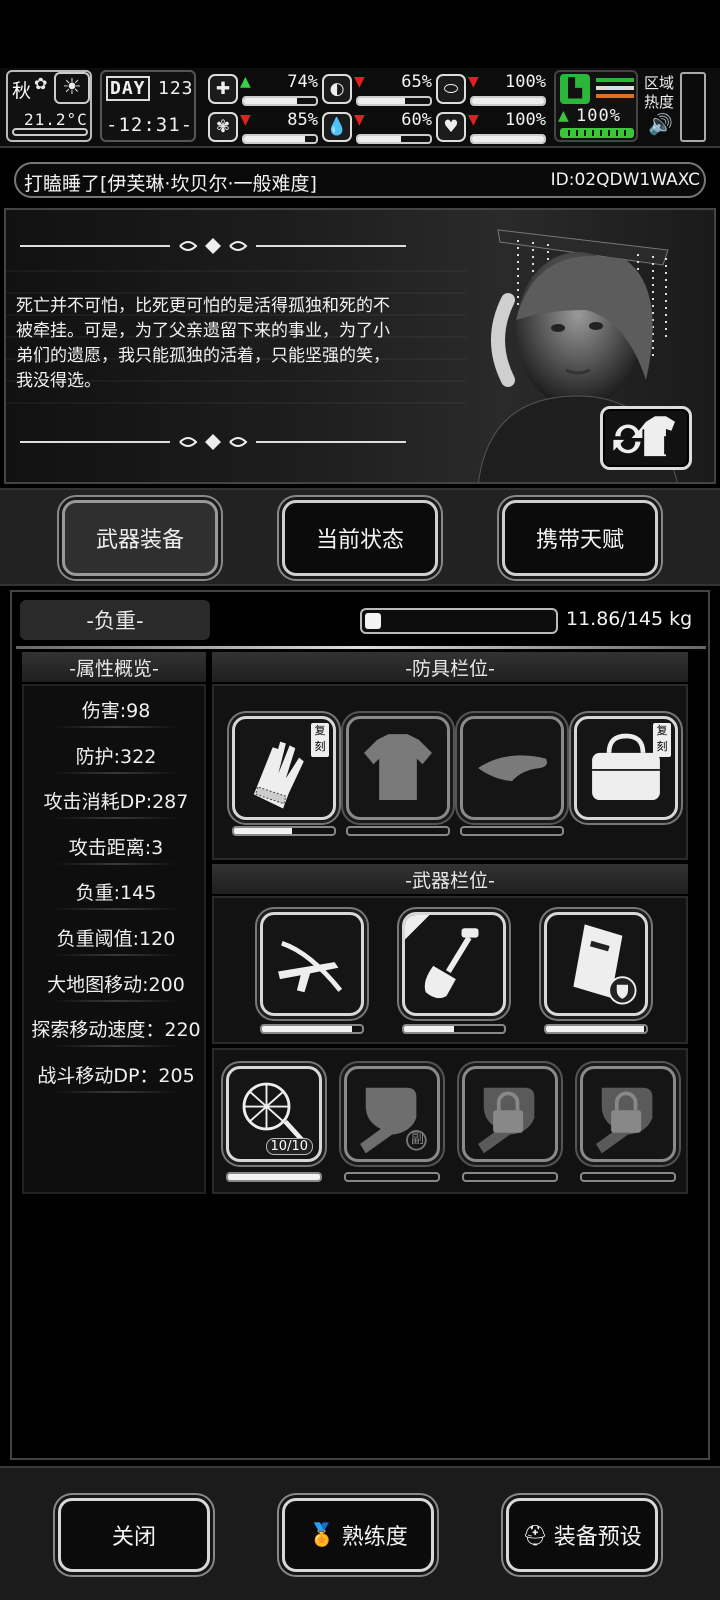 The width and height of the screenshot is (720, 1600). I want to click on stat-value: 65%, so click(416, 82).